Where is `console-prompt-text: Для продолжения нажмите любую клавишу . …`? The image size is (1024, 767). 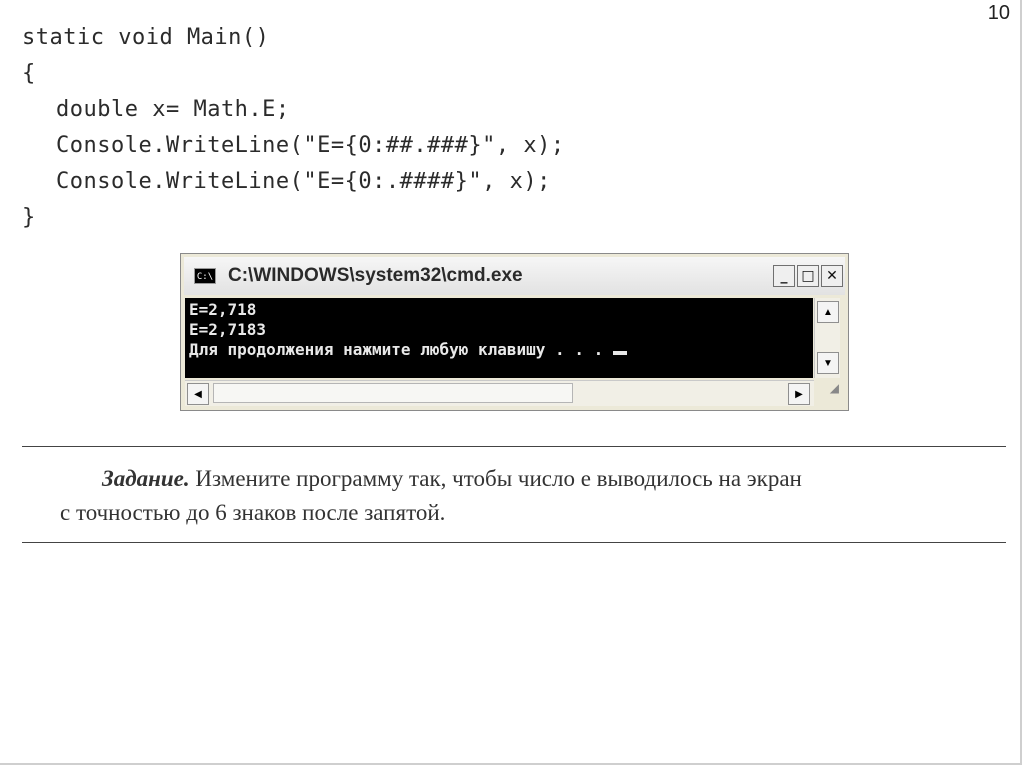
console-prompt-text: Для продолжения нажмите любую клавишу . … is located at coordinates (401, 349).